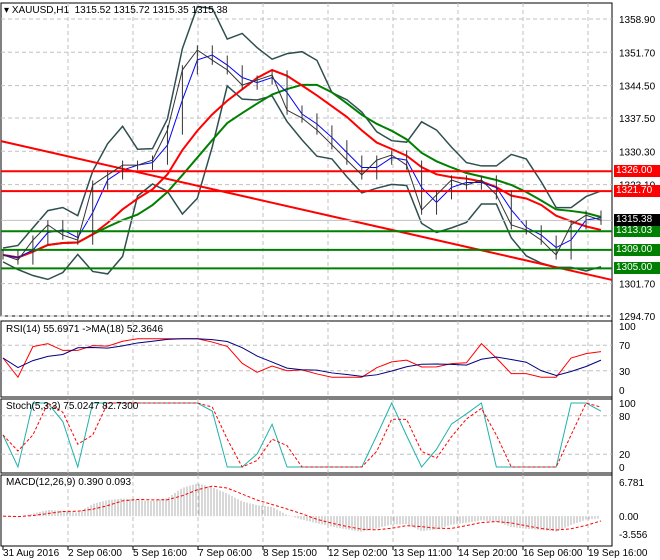  Describe the element at coordinates (358, 553) in the screenshot. I see `time-tick-label: 12 Sep 02:00` at that location.